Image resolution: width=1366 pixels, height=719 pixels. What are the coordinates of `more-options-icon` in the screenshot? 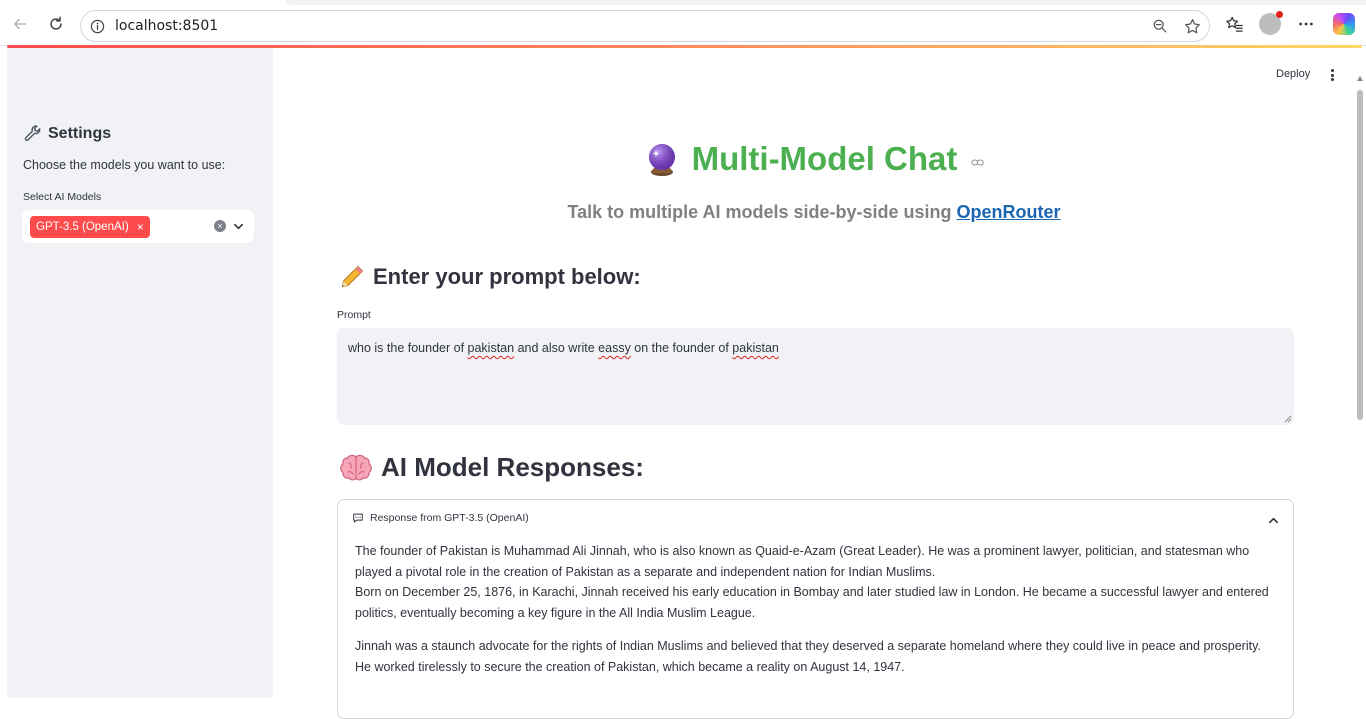 It's located at (1306, 24).